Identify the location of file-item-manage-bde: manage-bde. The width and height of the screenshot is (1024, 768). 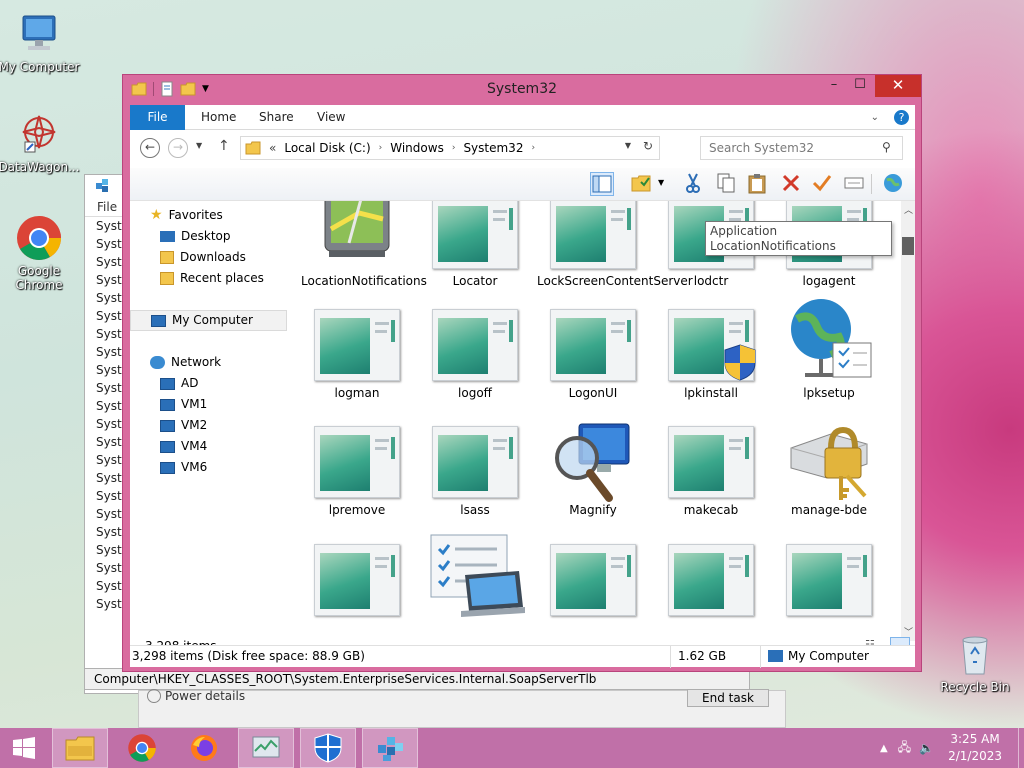
(829, 468).